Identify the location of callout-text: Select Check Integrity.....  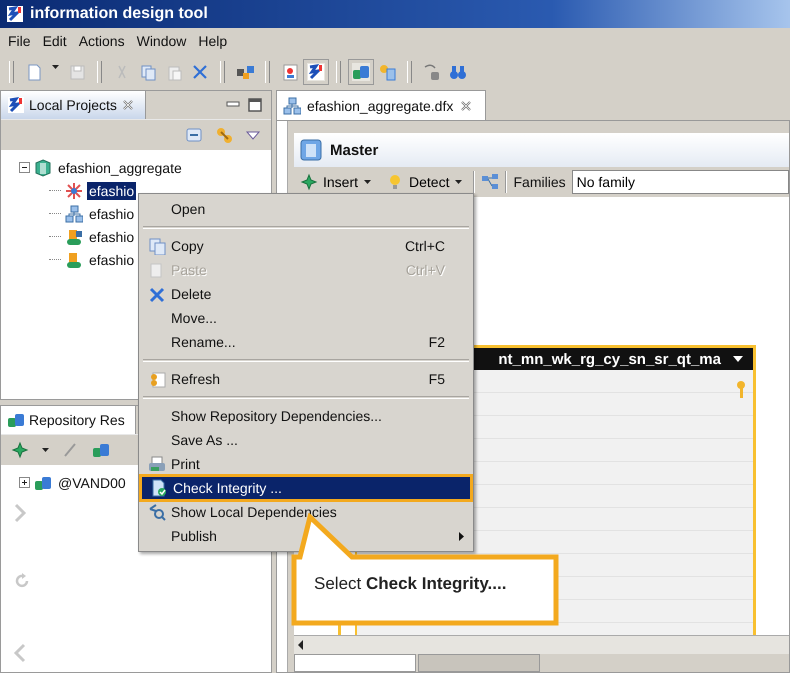
(410, 584).